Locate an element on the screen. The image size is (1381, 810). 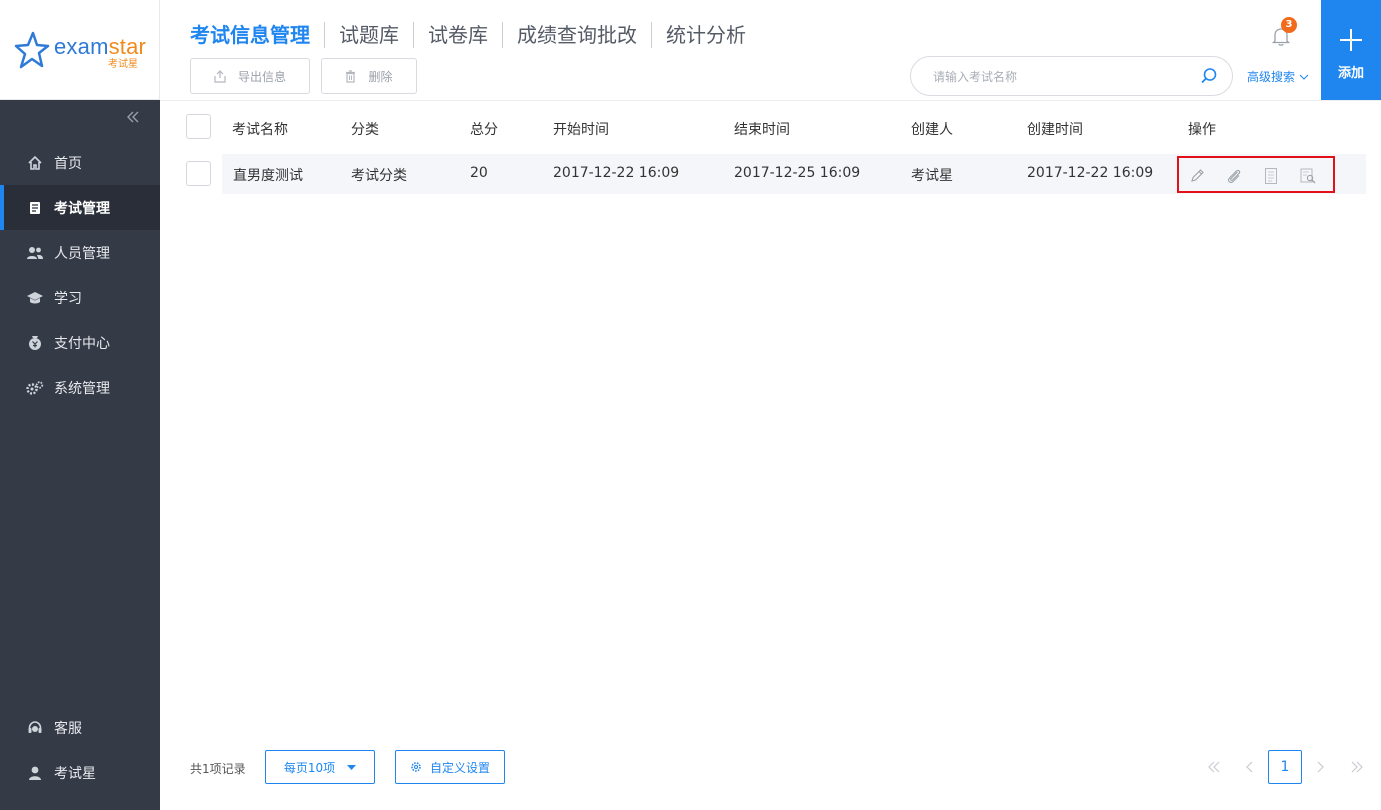
header-tabs: 考试信息管理 试题库 试卷库 成绩查询批改 统计分析 is located at coordinates (475, 35).